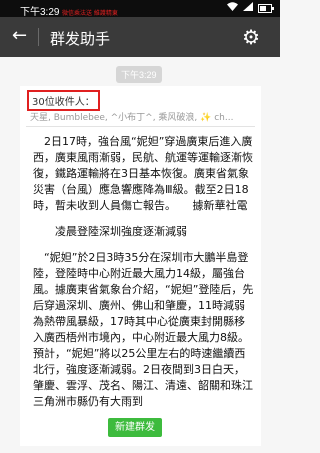 The image size is (320, 453). I want to click on divider, so click(140, 126).